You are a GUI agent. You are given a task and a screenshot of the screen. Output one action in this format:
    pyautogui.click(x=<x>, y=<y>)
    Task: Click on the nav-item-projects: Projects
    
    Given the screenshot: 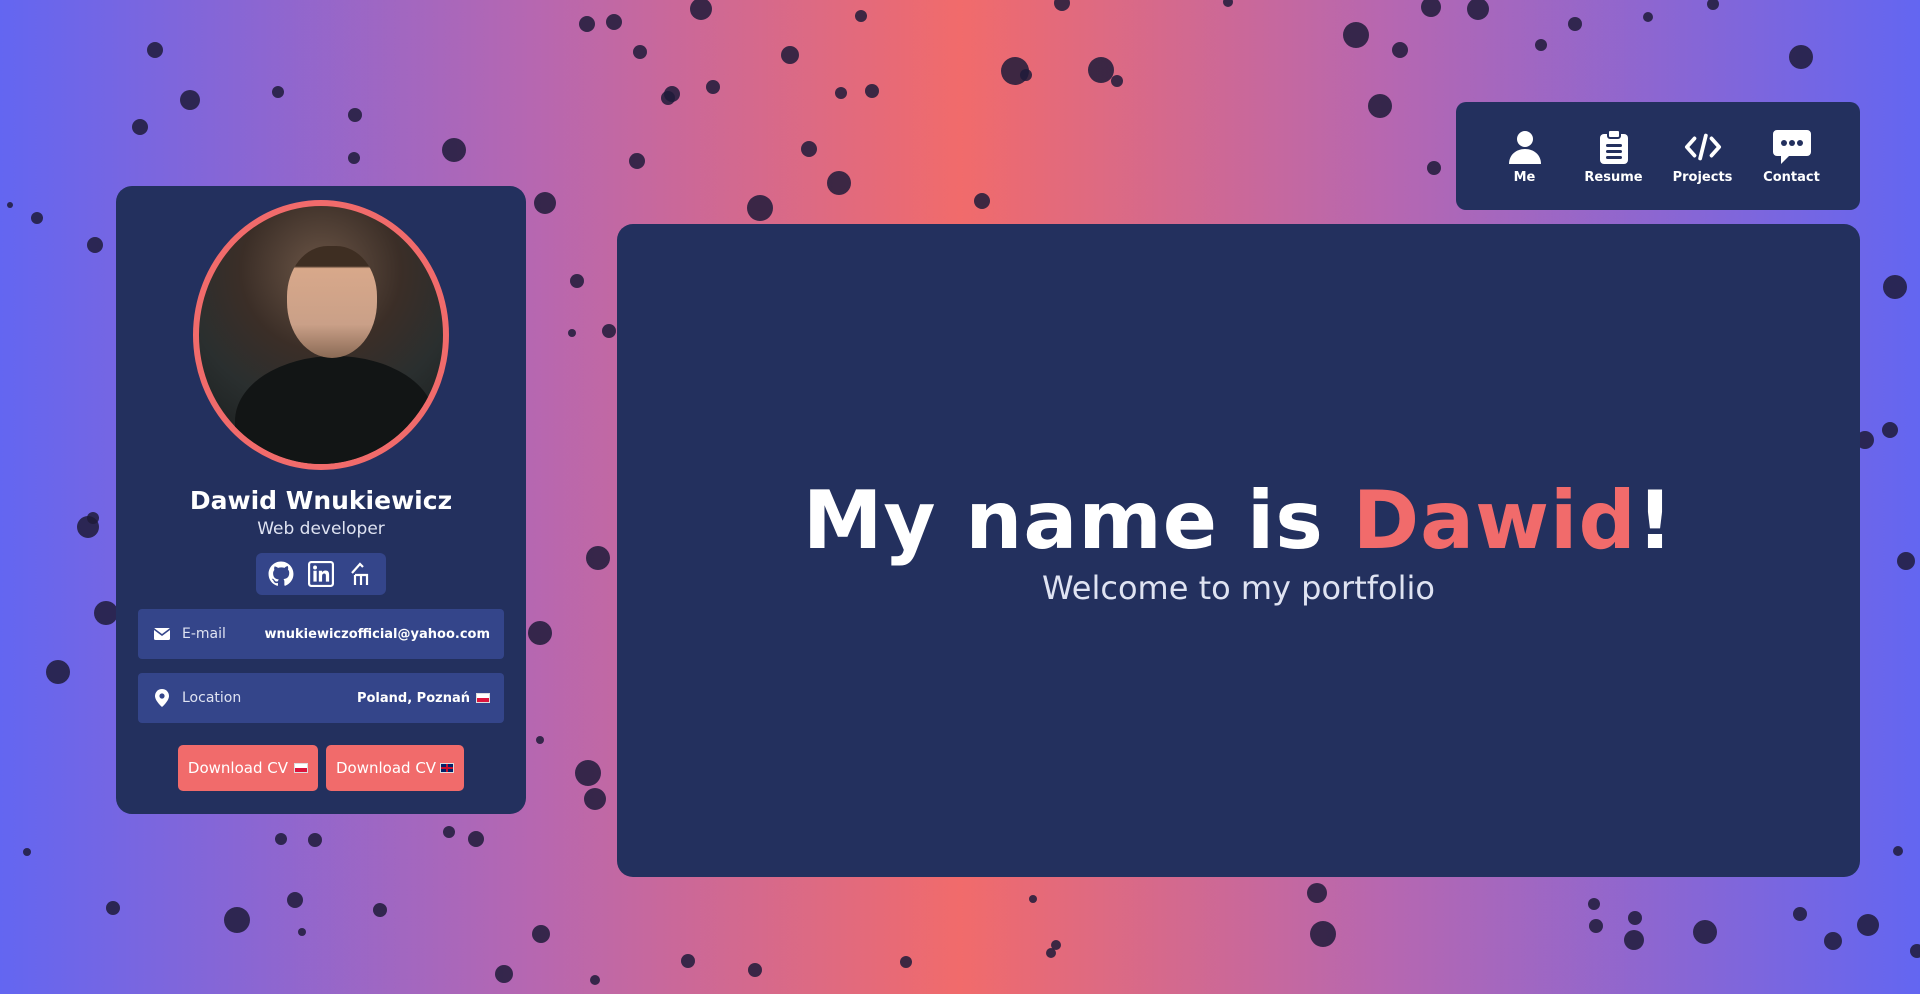 What is the action you would take?
    pyautogui.click(x=1703, y=156)
    